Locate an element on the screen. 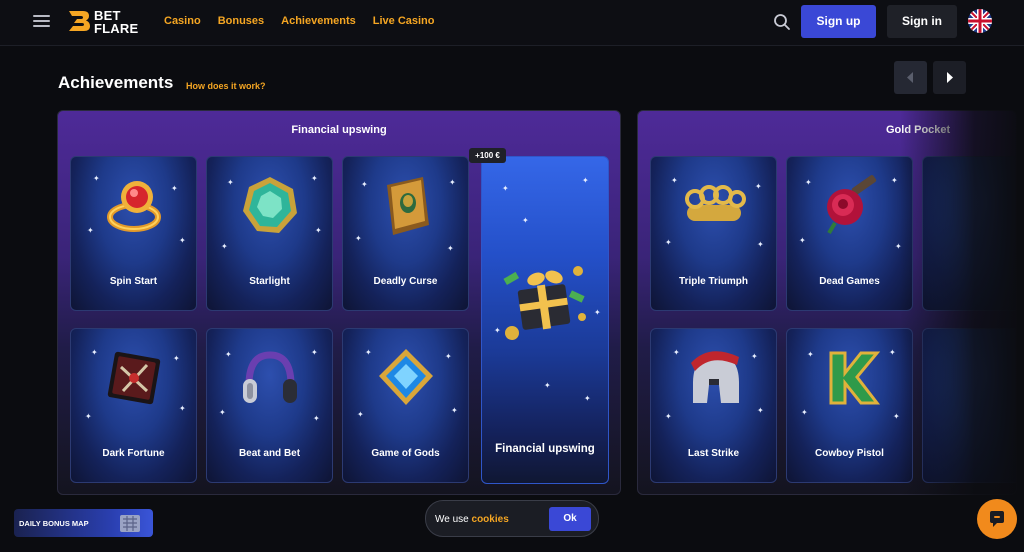  final-reward-card: ✦ ✦ ✦ ✦ ✦ ✦ ✦ Financial upswing is located at coordinates (545, 320).